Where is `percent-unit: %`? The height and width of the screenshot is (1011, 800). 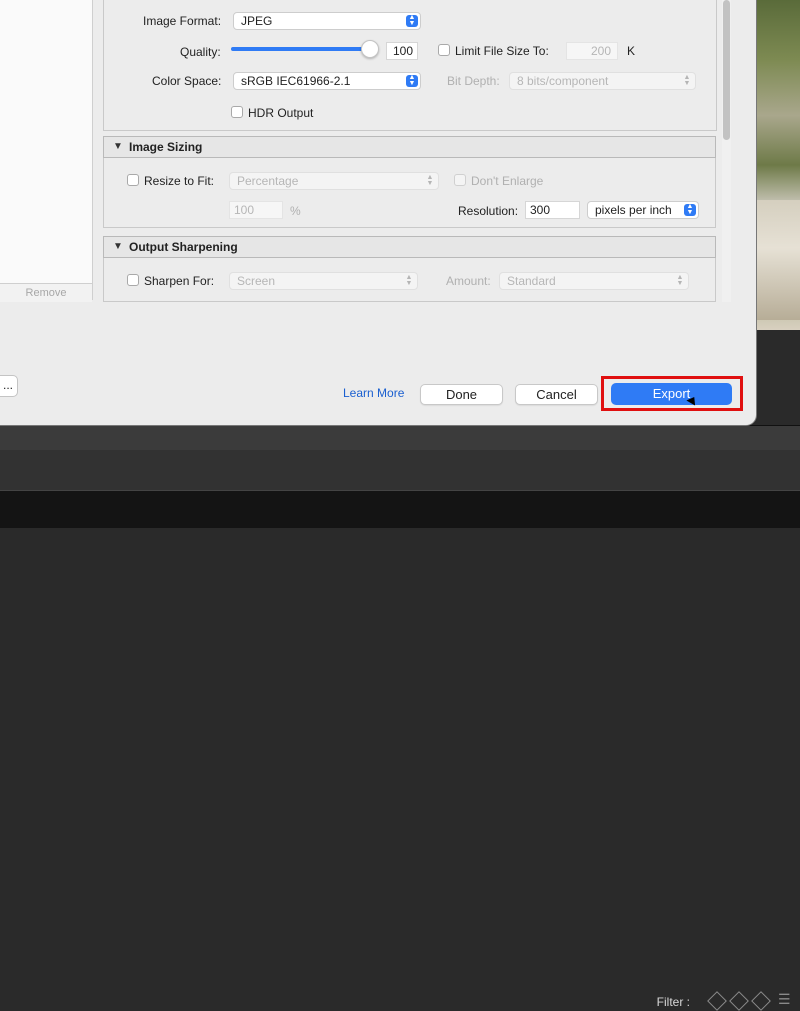
percent-unit: % is located at coordinates (295, 211).